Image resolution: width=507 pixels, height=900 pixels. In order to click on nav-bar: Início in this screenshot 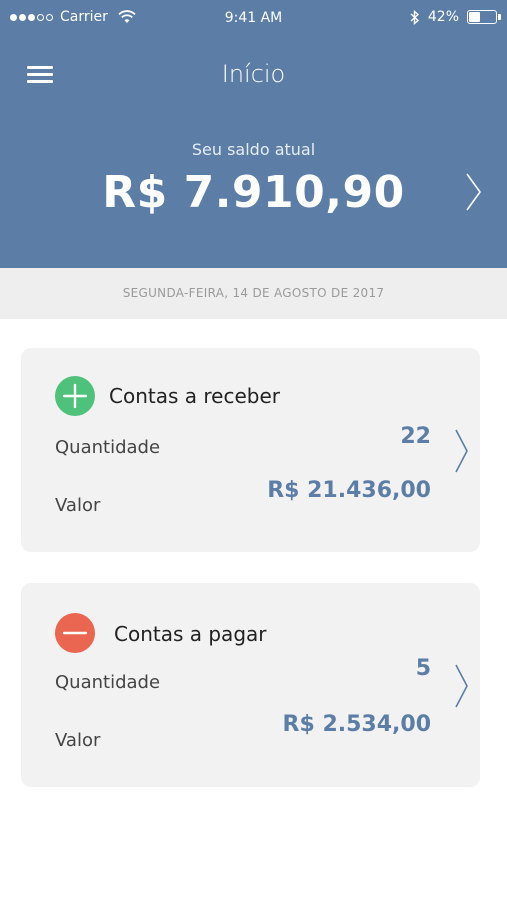, I will do `click(253, 74)`.